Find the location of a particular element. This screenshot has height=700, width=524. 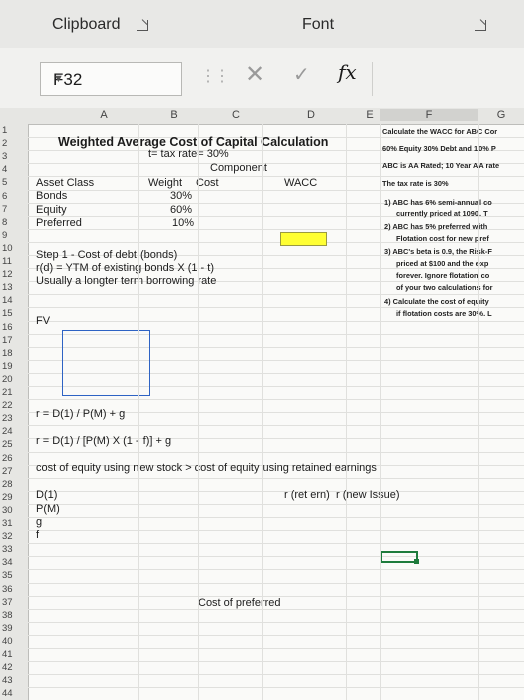

equity-formula-1: r = D(1) / P(M) + g is located at coordinates (81, 414).